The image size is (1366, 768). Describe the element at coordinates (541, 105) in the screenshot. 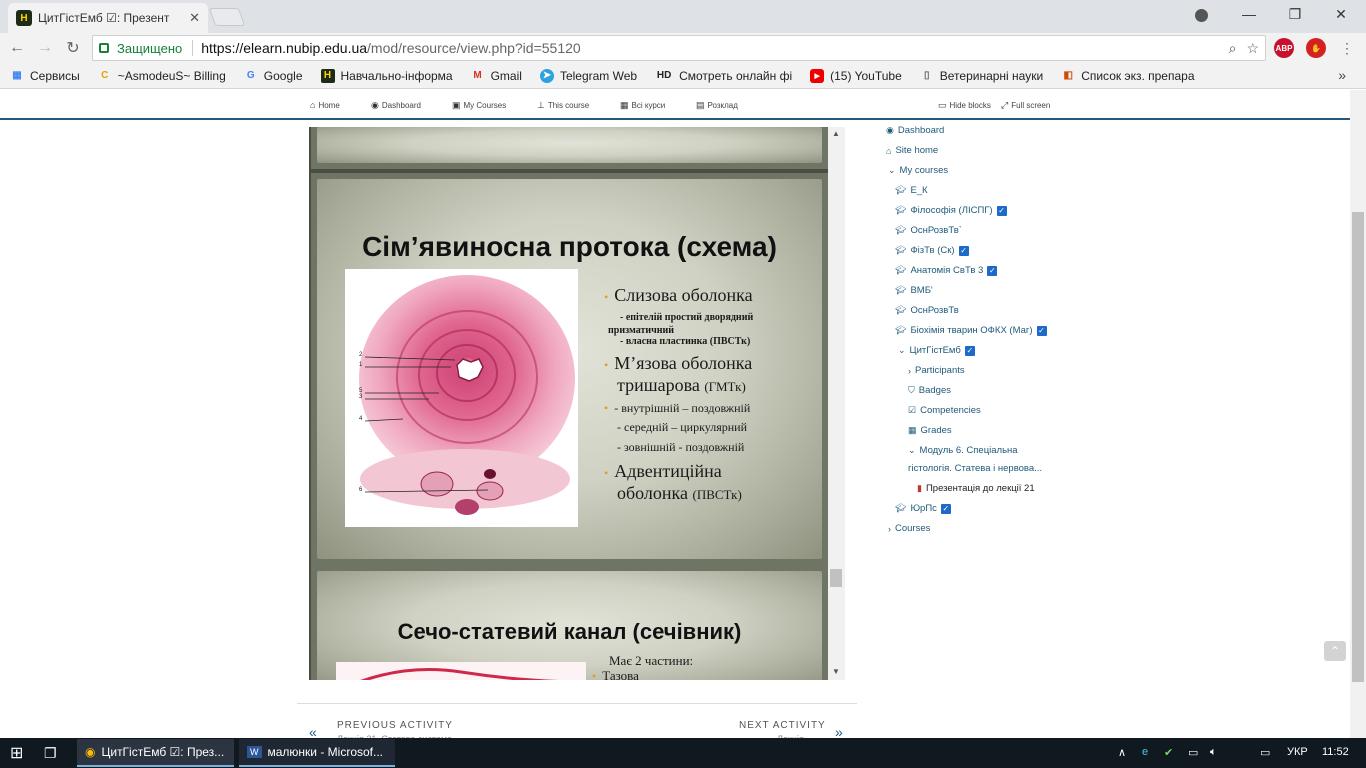

I see `sitemap-icon: ⊥` at that location.